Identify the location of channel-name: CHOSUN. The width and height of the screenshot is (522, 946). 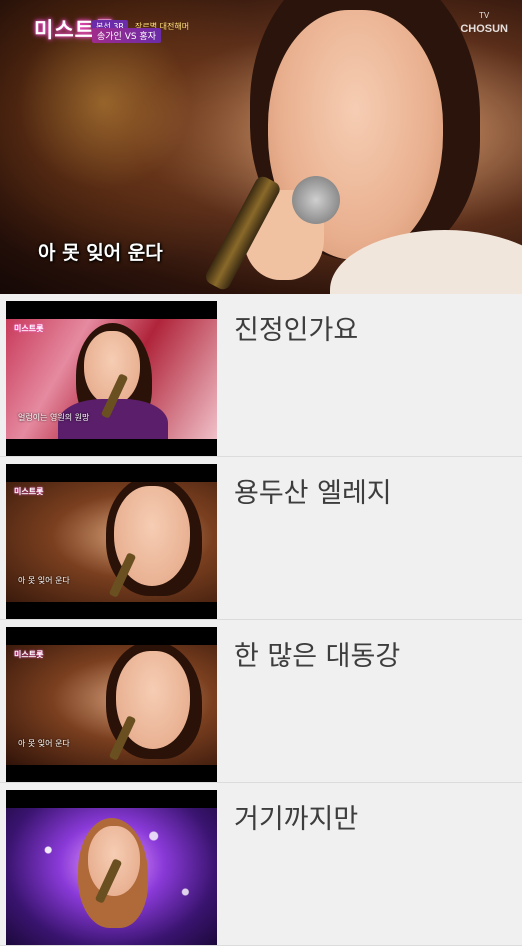
(484, 29).